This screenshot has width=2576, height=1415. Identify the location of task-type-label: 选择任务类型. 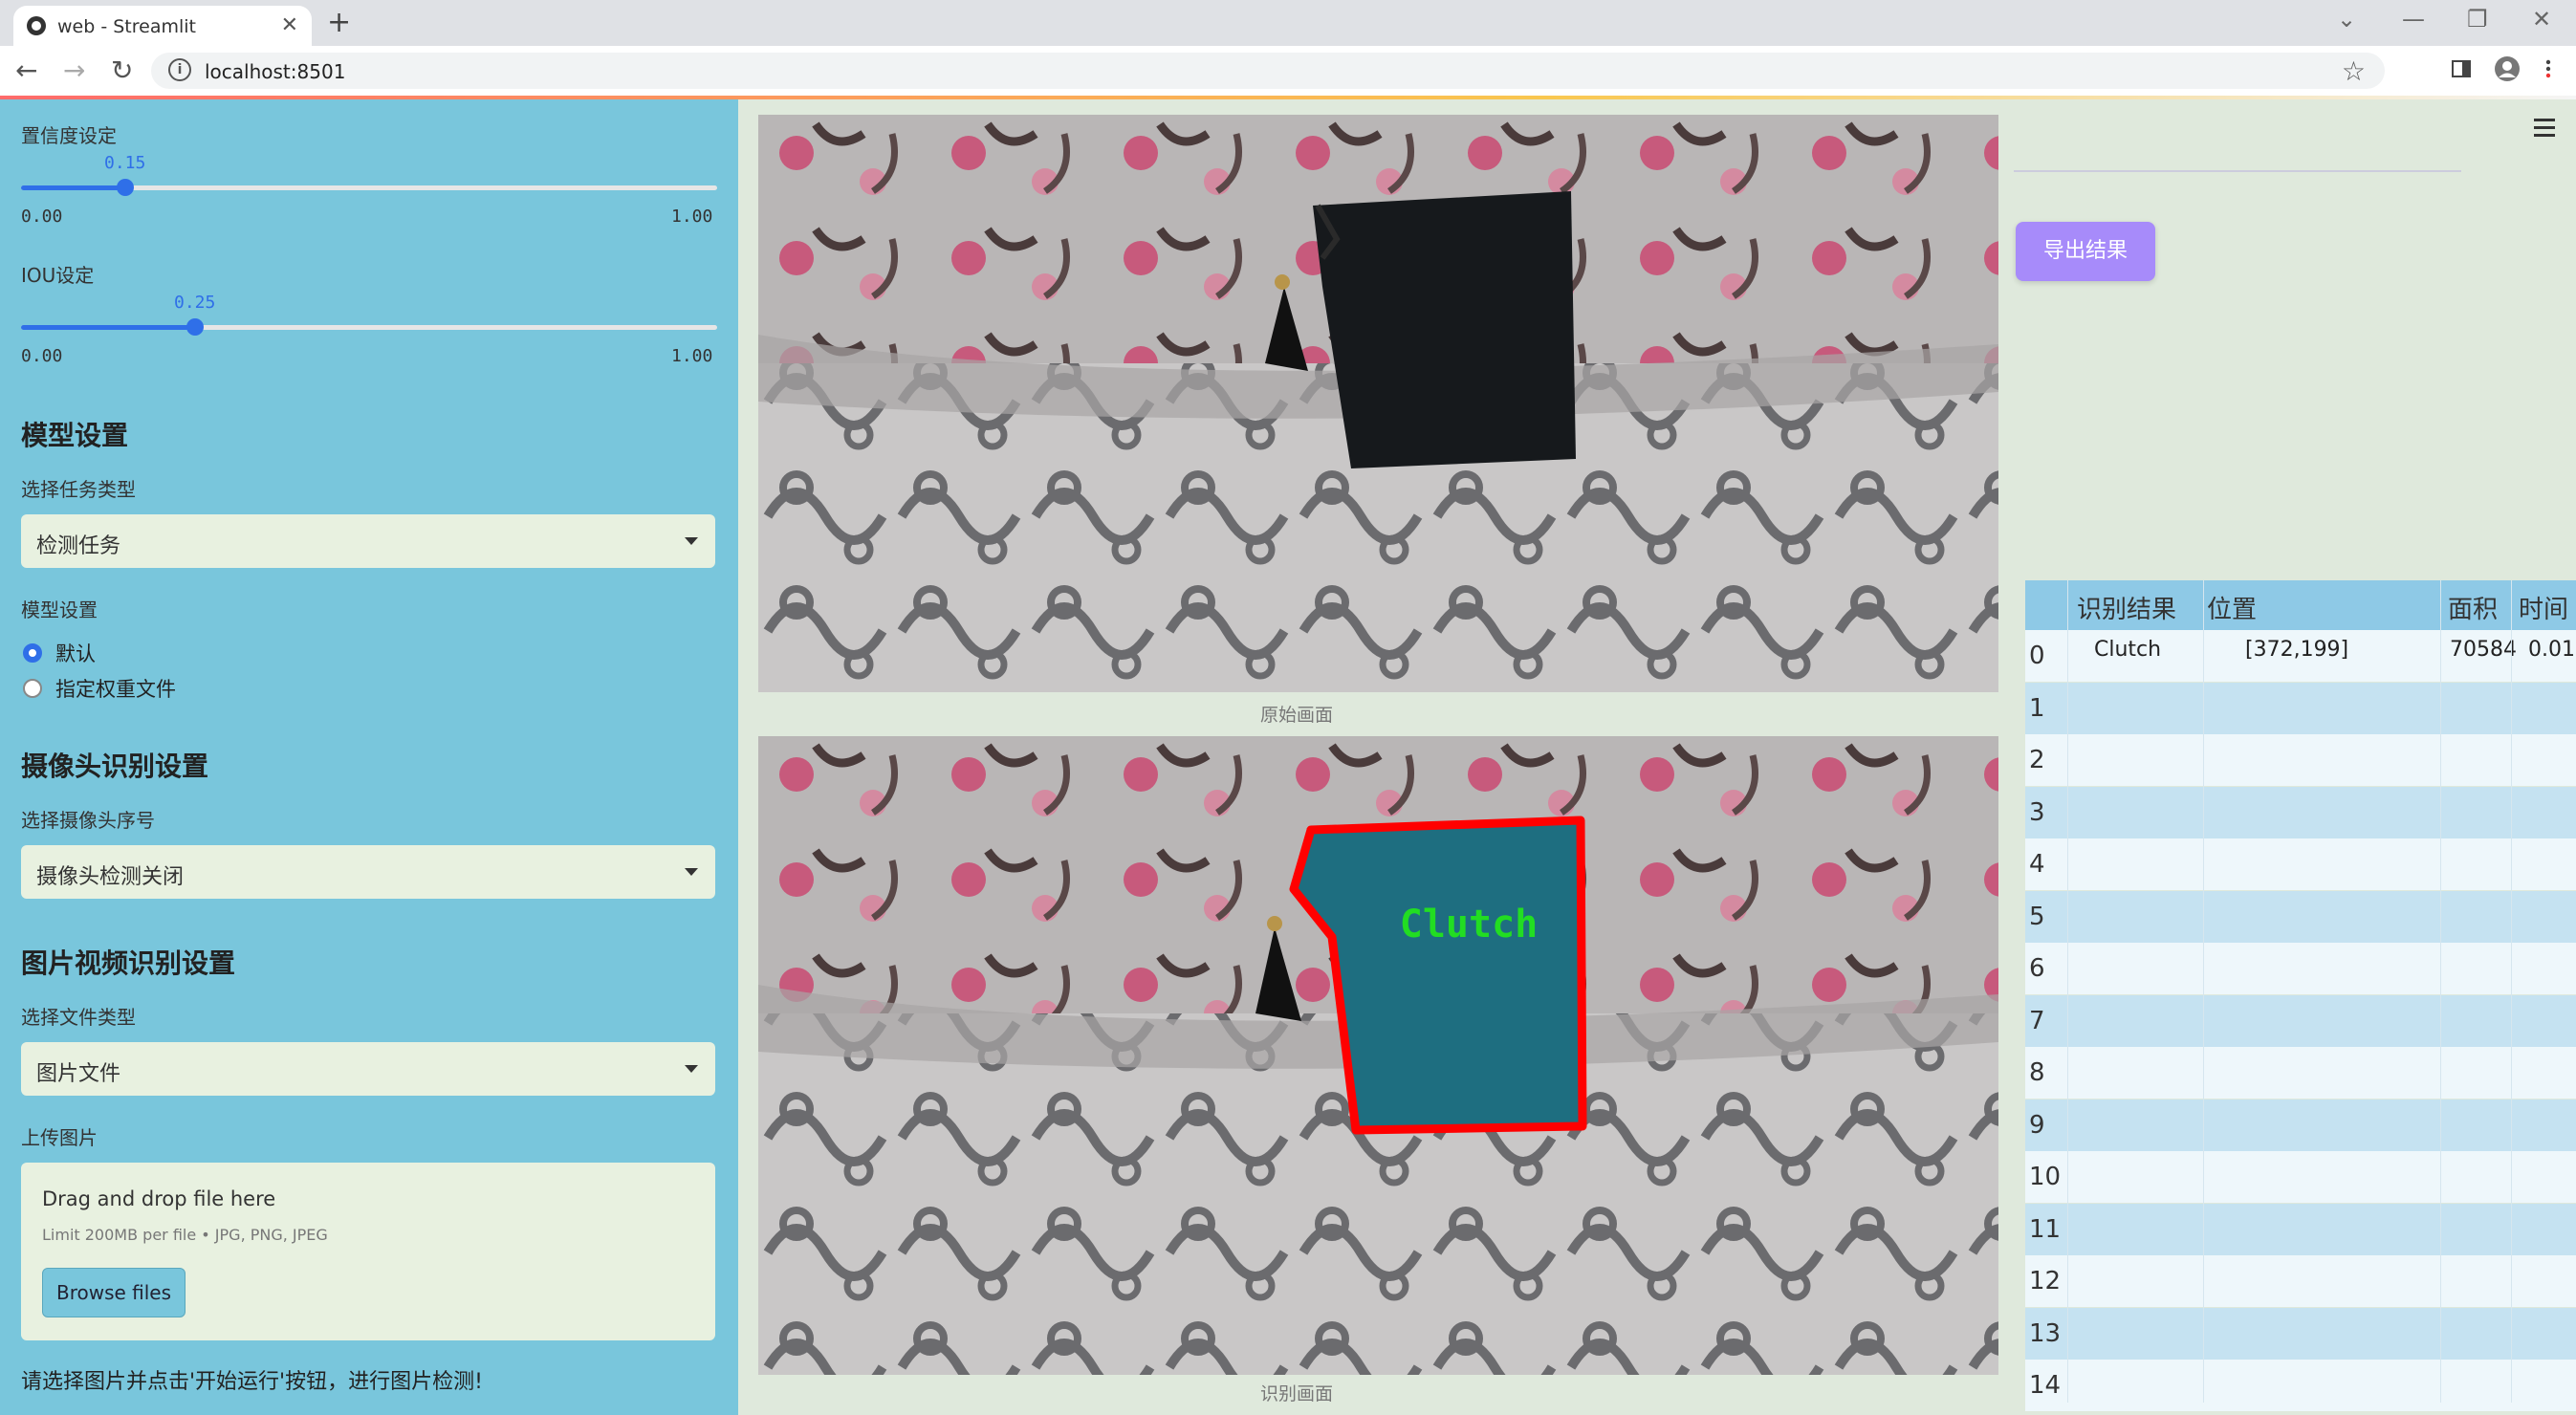
(78, 489).